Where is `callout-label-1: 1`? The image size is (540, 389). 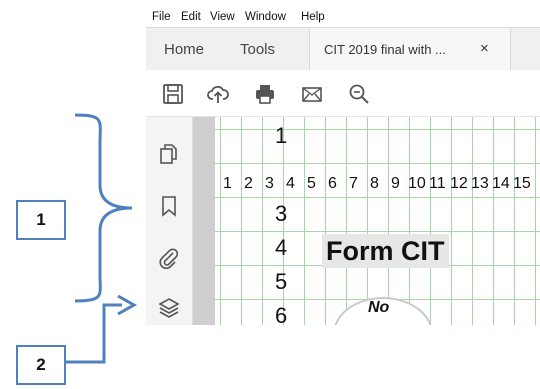
callout-label-1: 1 is located at coordinates (41, 220).